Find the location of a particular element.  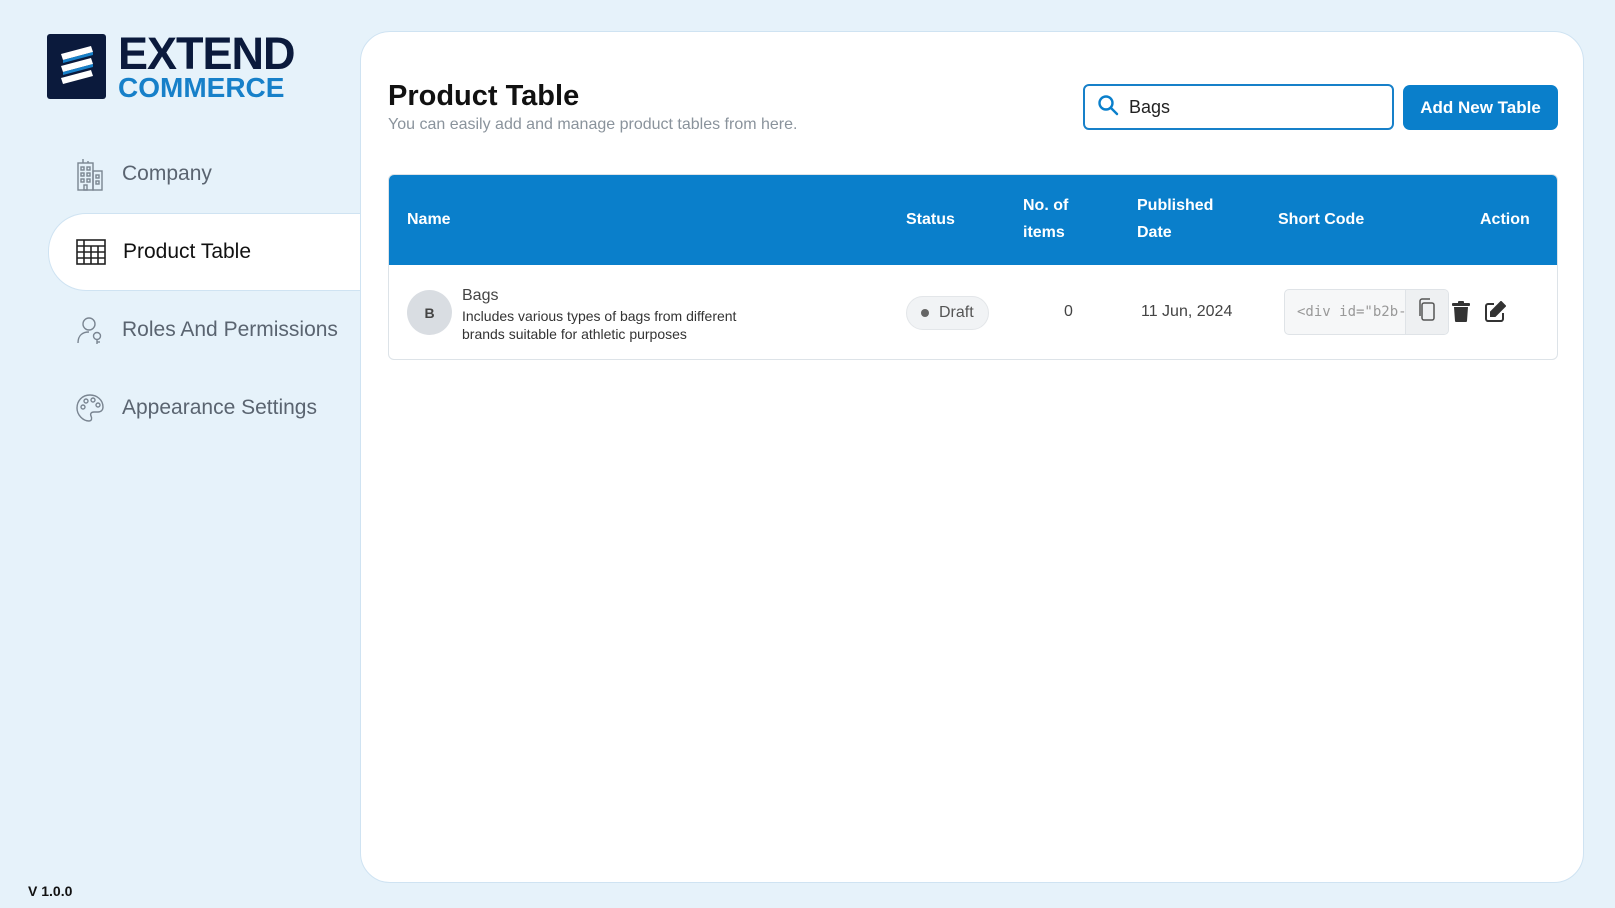

table-grid-icon is located at coordinates (91, 252).